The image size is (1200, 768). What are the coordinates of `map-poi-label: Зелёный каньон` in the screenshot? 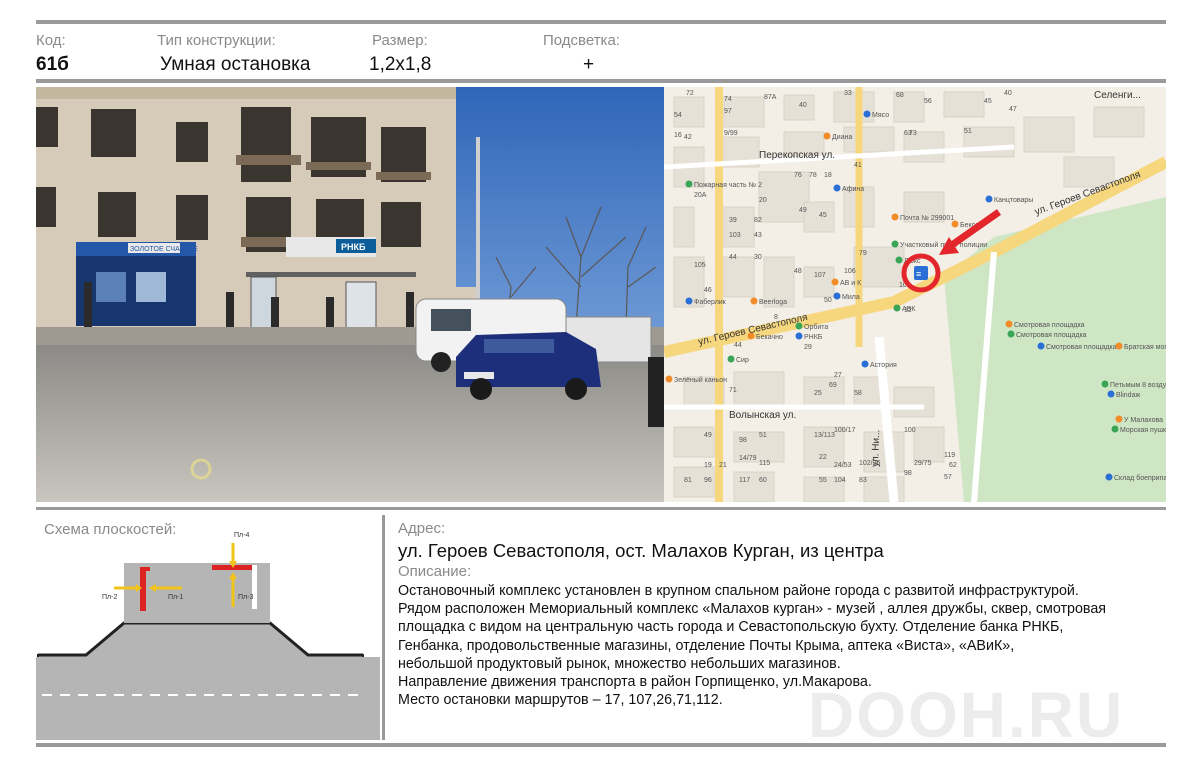 It's located at (700, 380).